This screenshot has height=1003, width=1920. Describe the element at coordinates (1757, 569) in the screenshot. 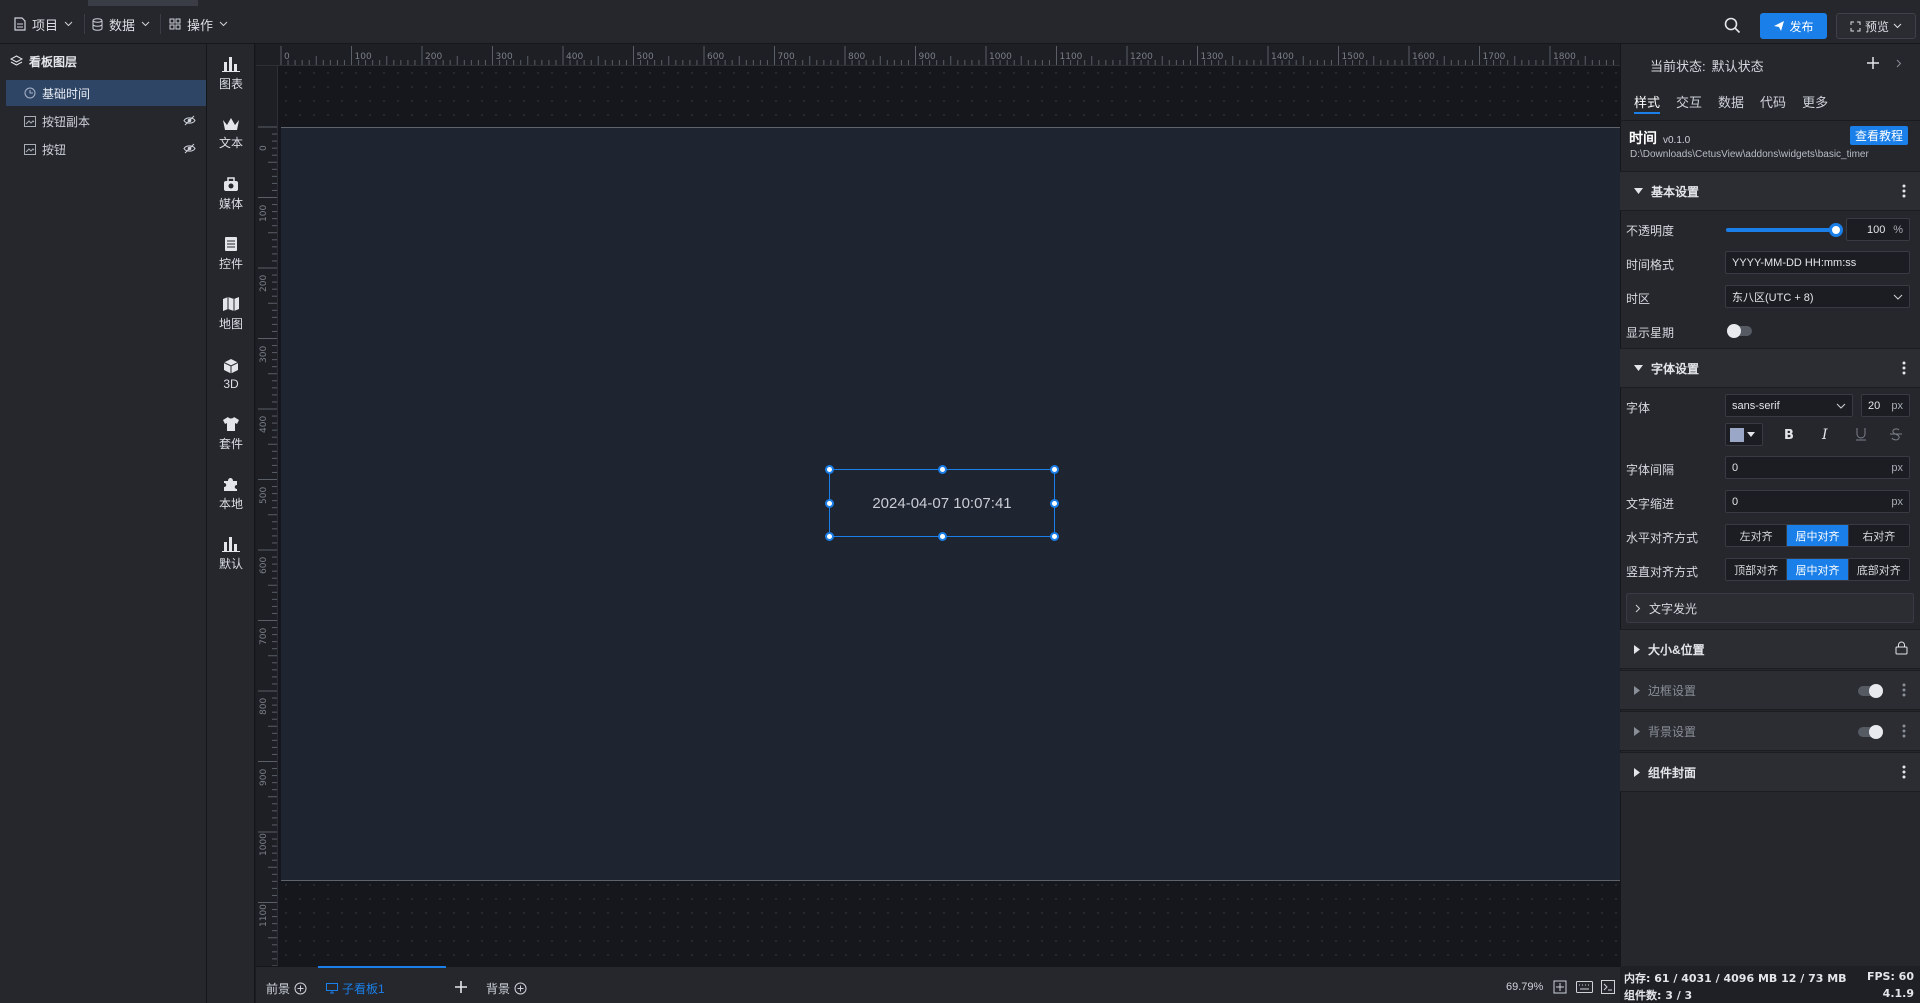

I see `align-top-option: 顶部对齐` at that location.